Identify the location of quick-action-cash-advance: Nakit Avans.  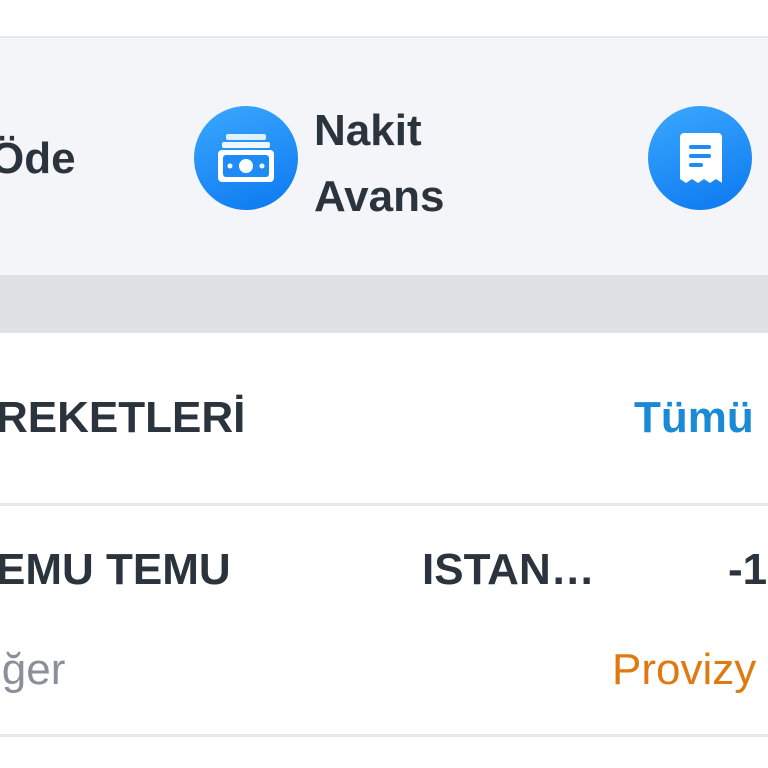
(329, 174).